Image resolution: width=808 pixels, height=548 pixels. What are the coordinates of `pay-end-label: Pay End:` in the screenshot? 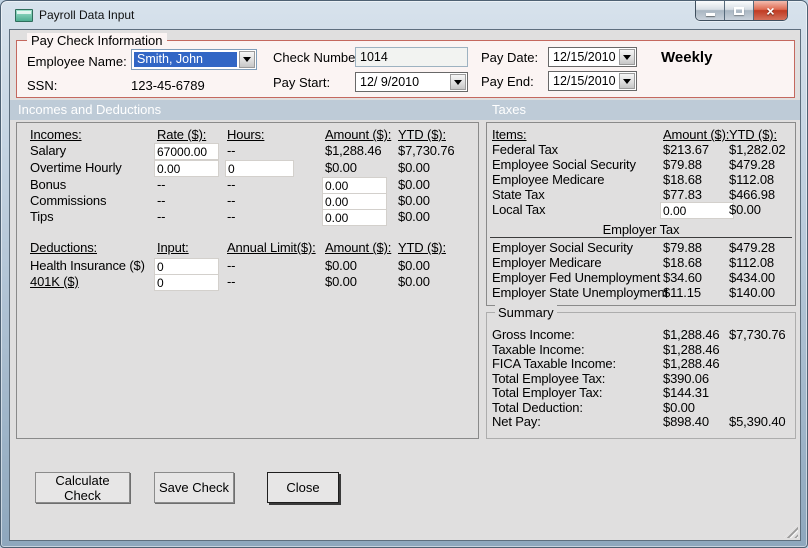 It's located at (507, 81).